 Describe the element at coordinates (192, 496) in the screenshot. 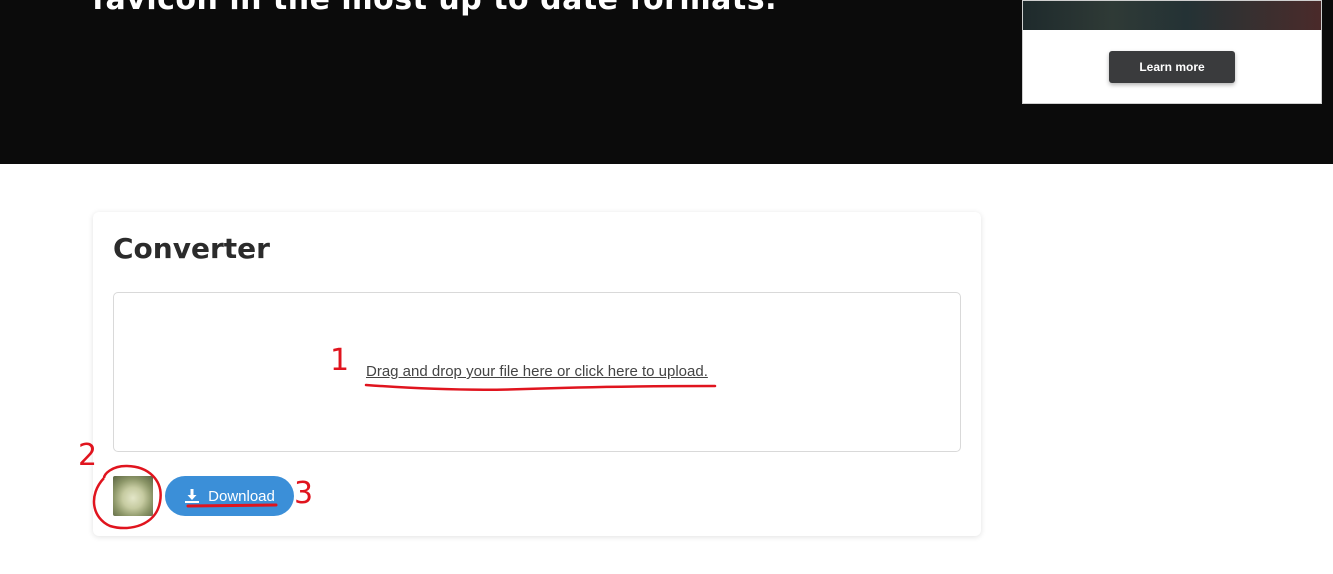

I see `download-icon` at that location.